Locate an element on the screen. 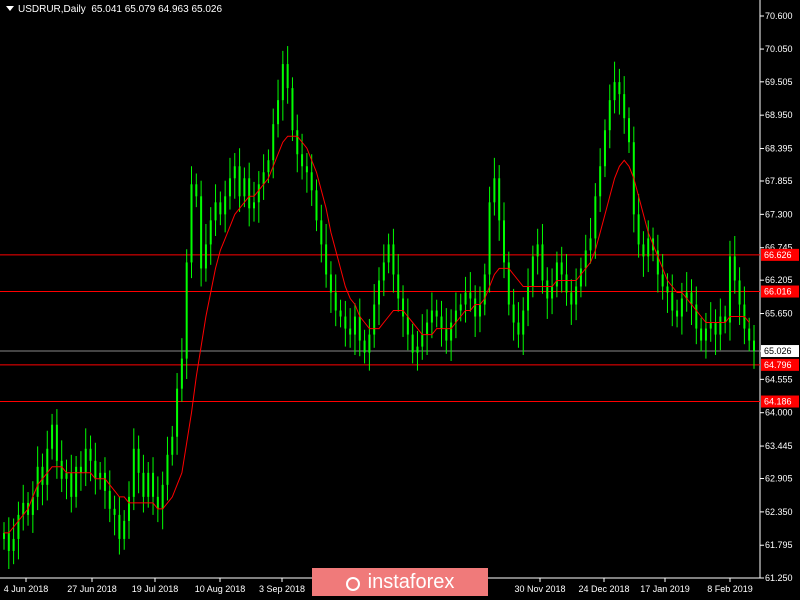 This screenshot has width=800, height=600. x-tick-label: 3 Sep 2018 is located at coordinates (282, 589).